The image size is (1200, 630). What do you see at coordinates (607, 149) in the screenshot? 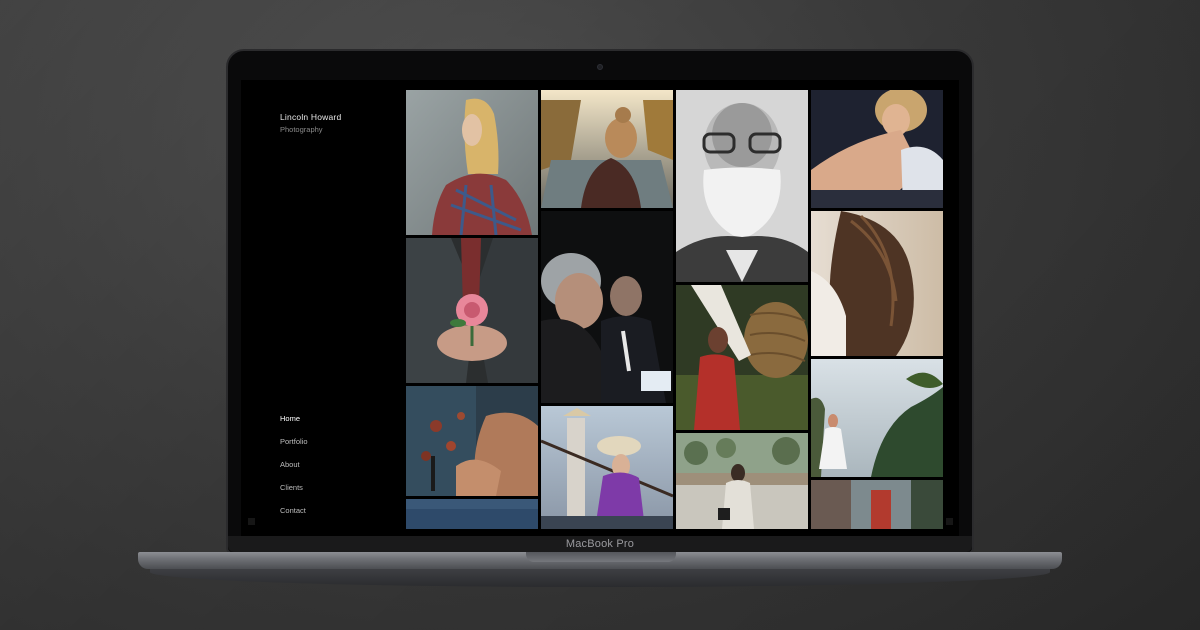
I see `photo-woman-canal` at bounding box center [607, 149].